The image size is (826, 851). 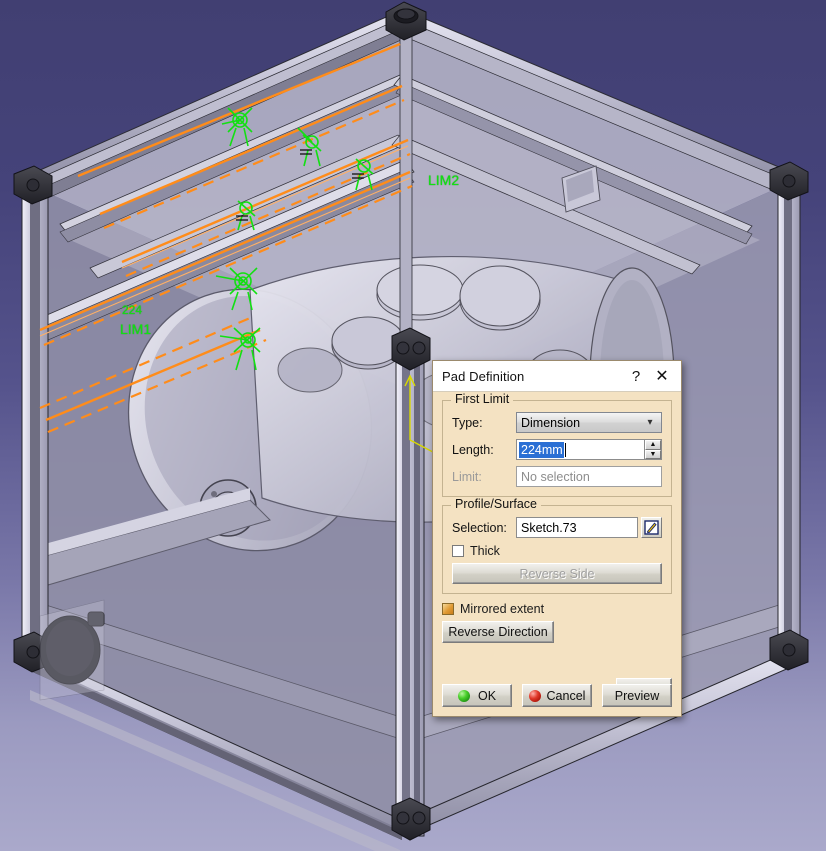 What do you see at coordinates (580, 449) in the screenshot?
I see `length-input: 224mm` at bounding box center [580, 449].